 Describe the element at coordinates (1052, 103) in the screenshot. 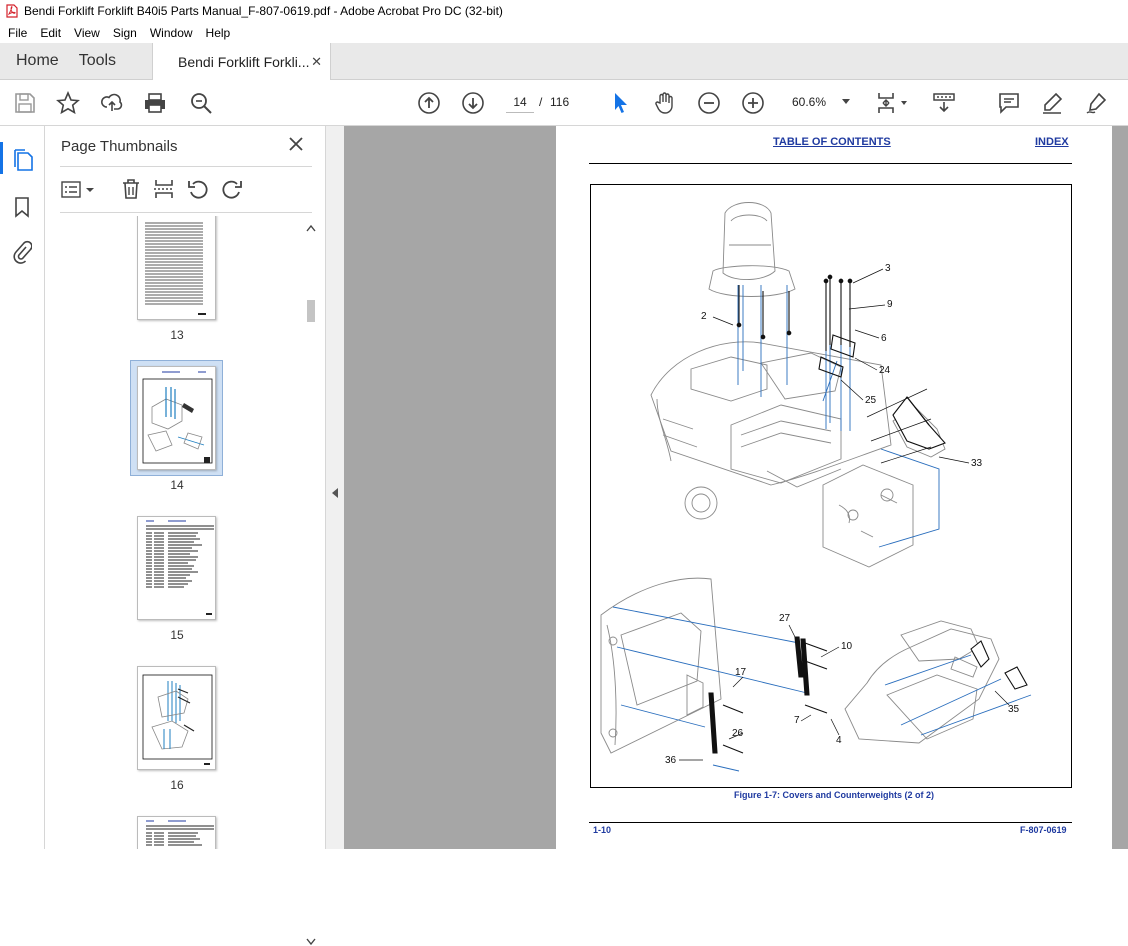

I see `highlight-pen-icon` at that location.